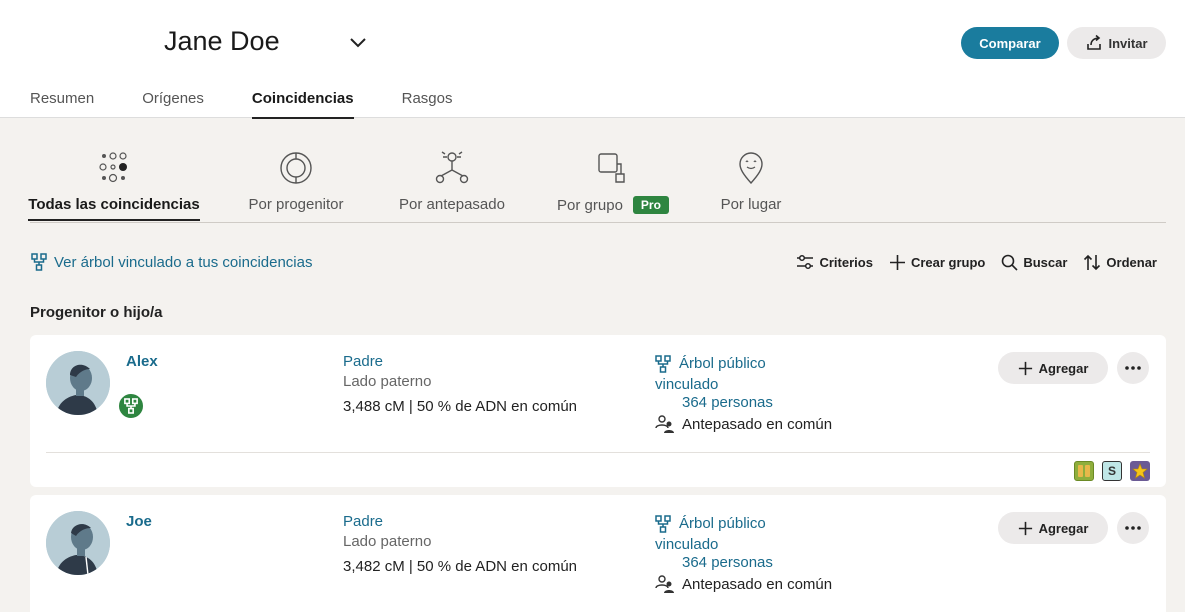  Describe the element at coordinates (805, 262) in the screenshot. I see `sliders-icon` at that location.